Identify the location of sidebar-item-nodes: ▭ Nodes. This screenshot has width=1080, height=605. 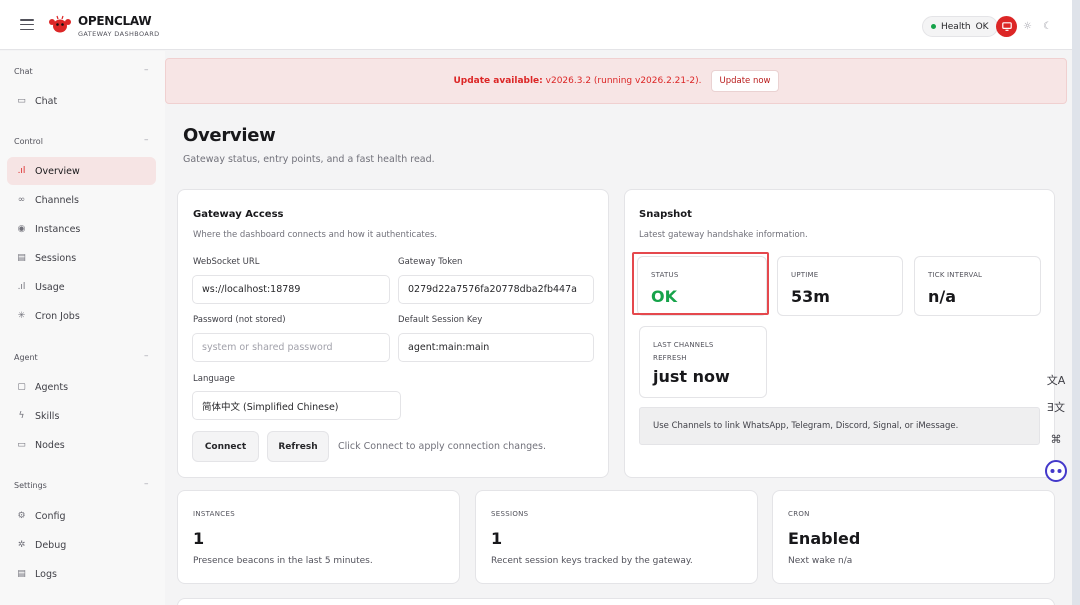
(81, 445).